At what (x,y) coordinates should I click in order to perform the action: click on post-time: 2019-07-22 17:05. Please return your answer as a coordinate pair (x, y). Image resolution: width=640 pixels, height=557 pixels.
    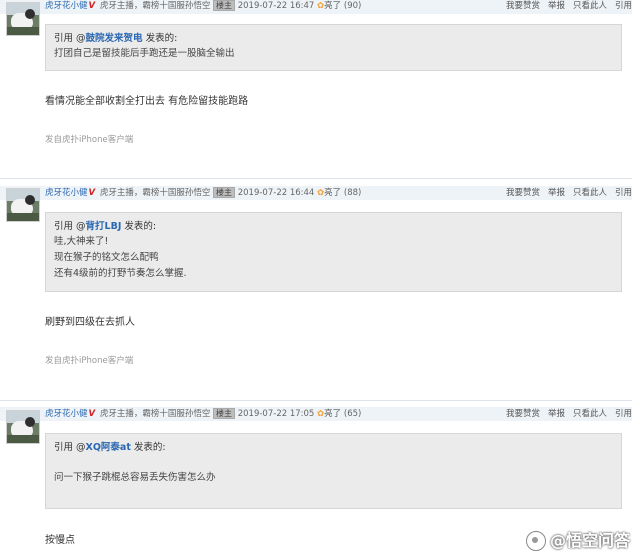
    Looking at the image, I should click on (276, 414).